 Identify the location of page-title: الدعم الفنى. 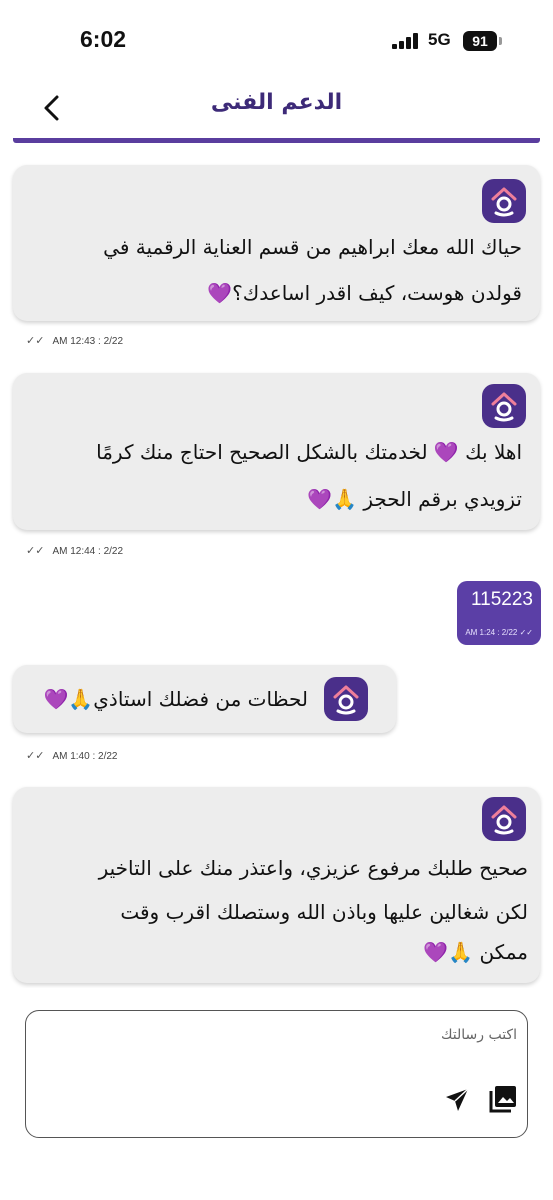
(276, 102).